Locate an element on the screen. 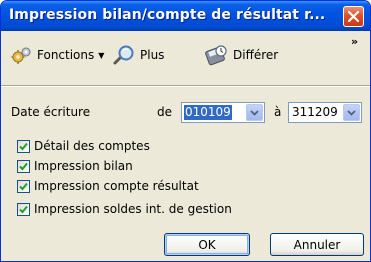  from-label: de is located at coordinates (164, 112).